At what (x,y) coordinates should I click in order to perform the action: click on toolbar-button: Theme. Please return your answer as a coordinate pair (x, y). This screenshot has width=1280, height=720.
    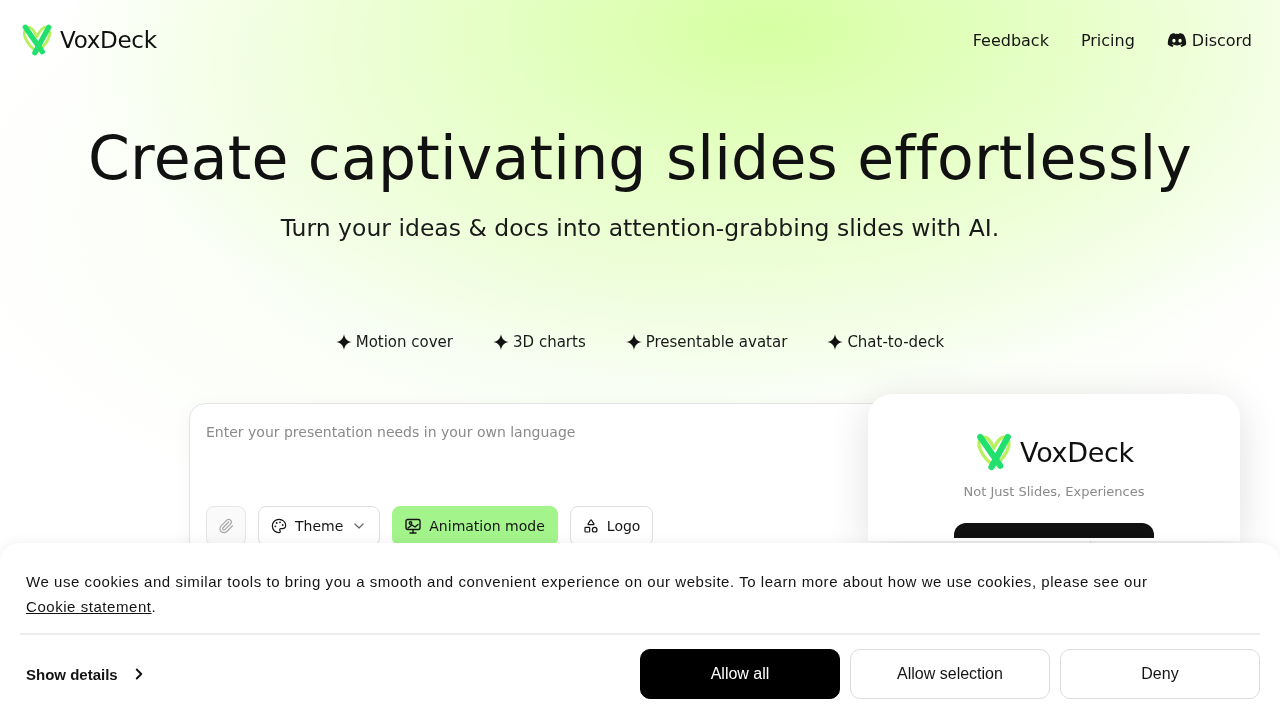
    Looking at the image, I should click on (319, 526).